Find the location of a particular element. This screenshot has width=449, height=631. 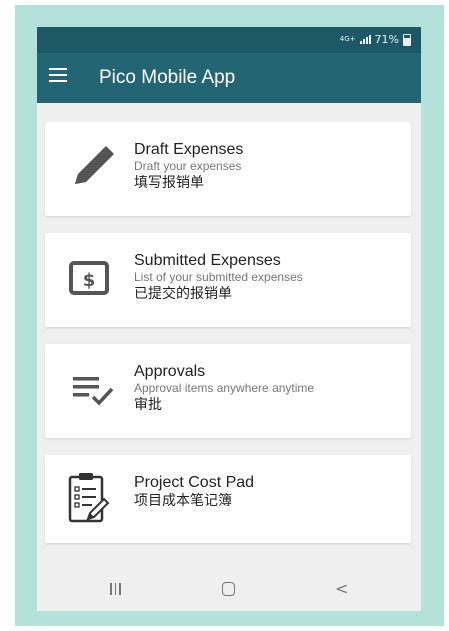

card-subtitle: Draft your expenses is located at coordinates (188, 166).